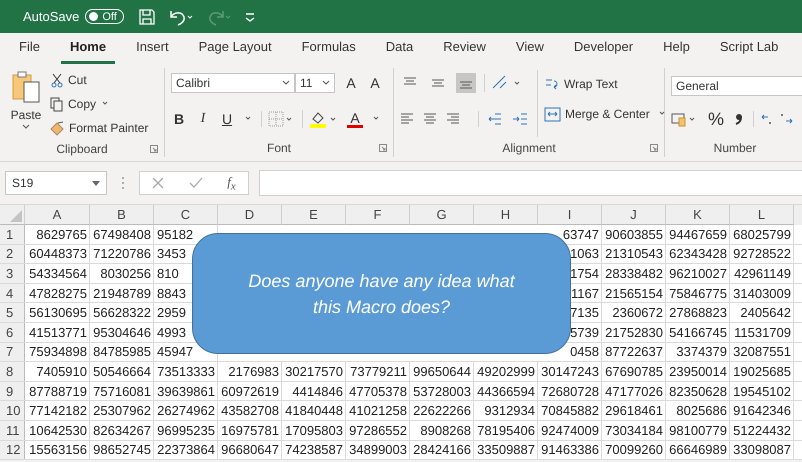 This screenshot has width=802, height=462. I want to click on table-cell: 73779211, so click(378, 371).